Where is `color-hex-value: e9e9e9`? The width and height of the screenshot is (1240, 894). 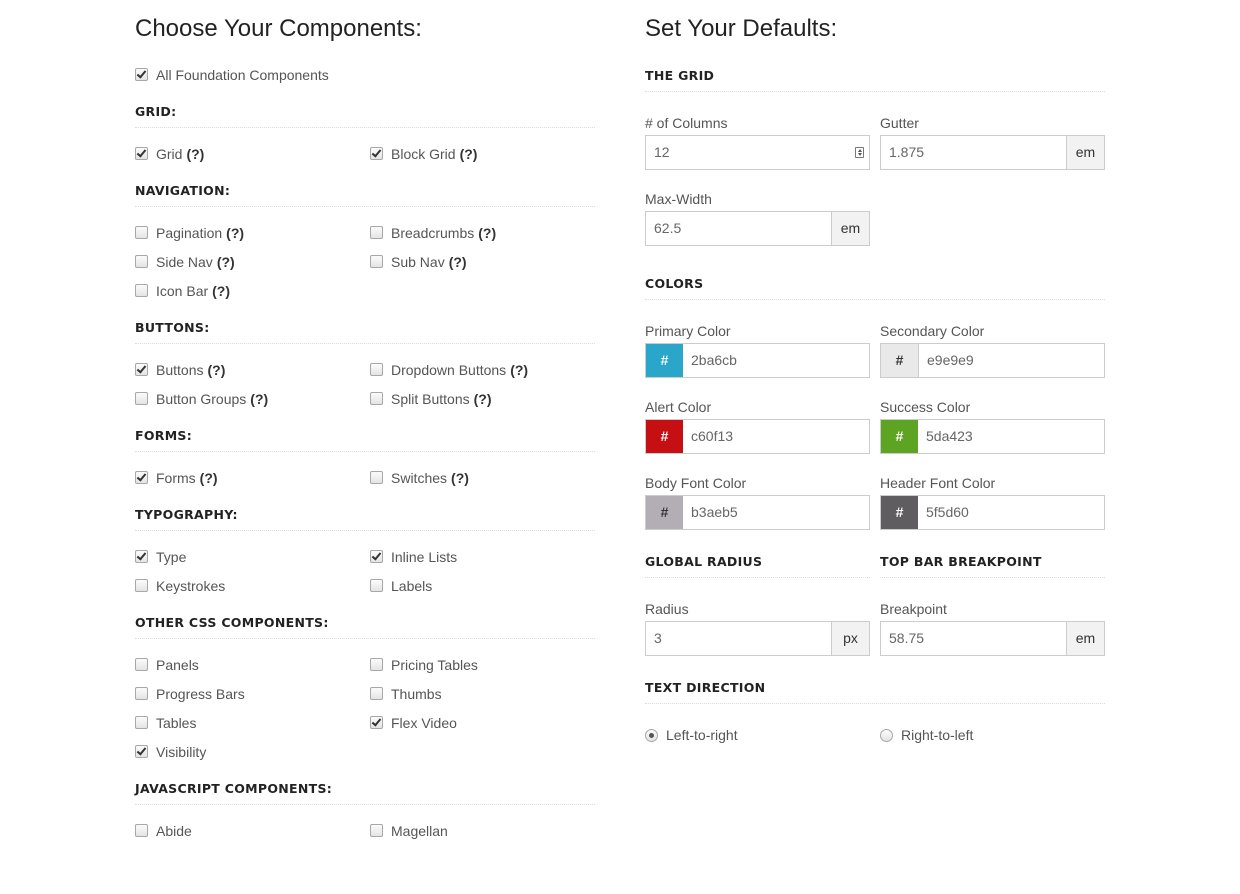
color-hex-value: e9e9e9 is located at coordinates (1011, 360).